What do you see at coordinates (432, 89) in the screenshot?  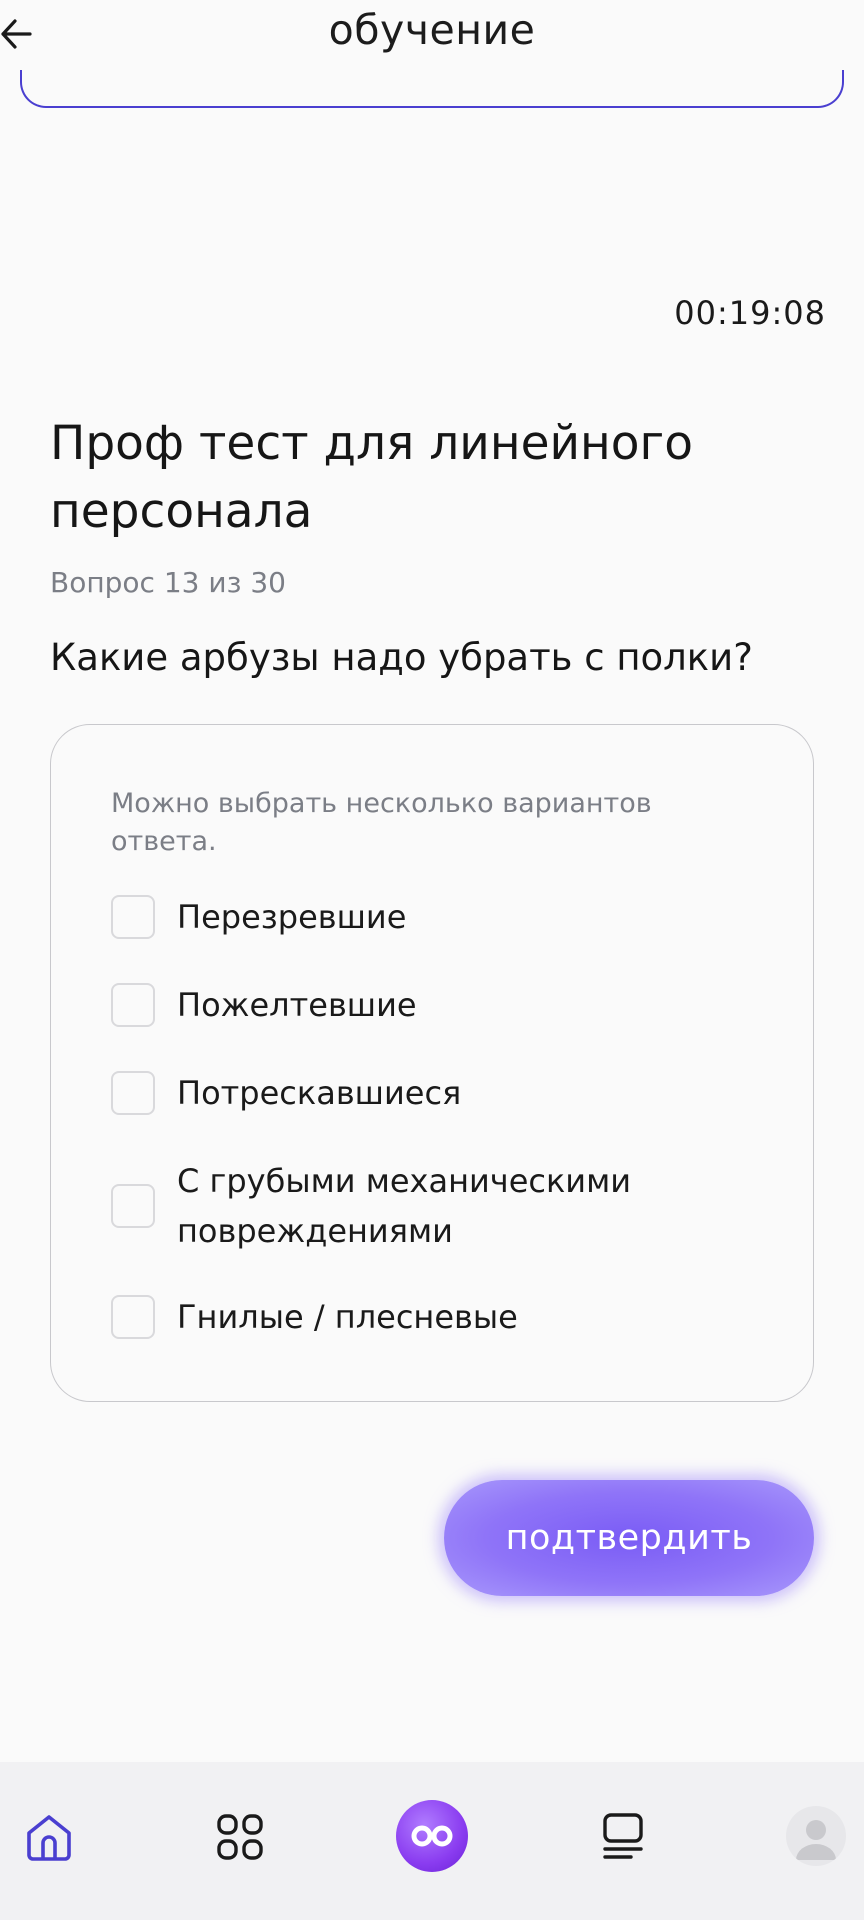 I see `progress-frame` at bounding box center [432, 89].